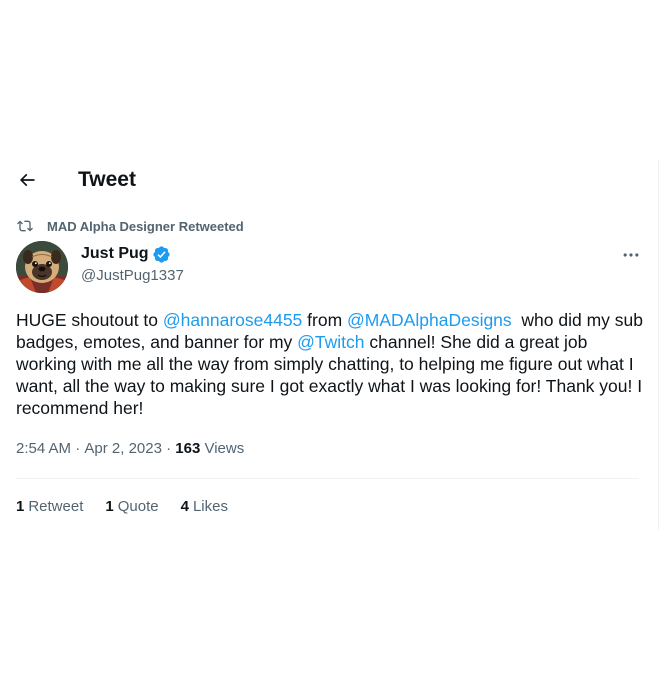 This screenshot has height=696, width=659. I want to click on retweet-context: MAD Alpha Designer Retweeted, so click(130, 226).